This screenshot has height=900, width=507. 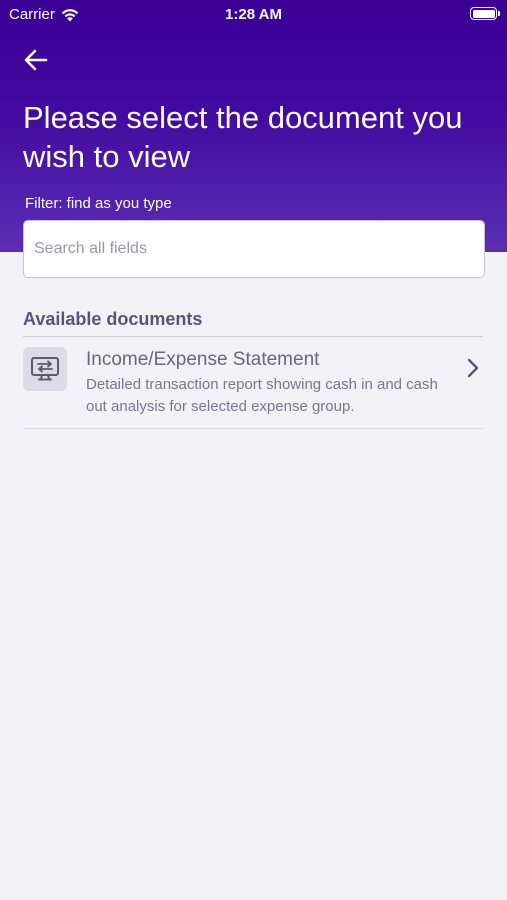 I want to click on chevron-right-icon, so click(x=473, y=368).